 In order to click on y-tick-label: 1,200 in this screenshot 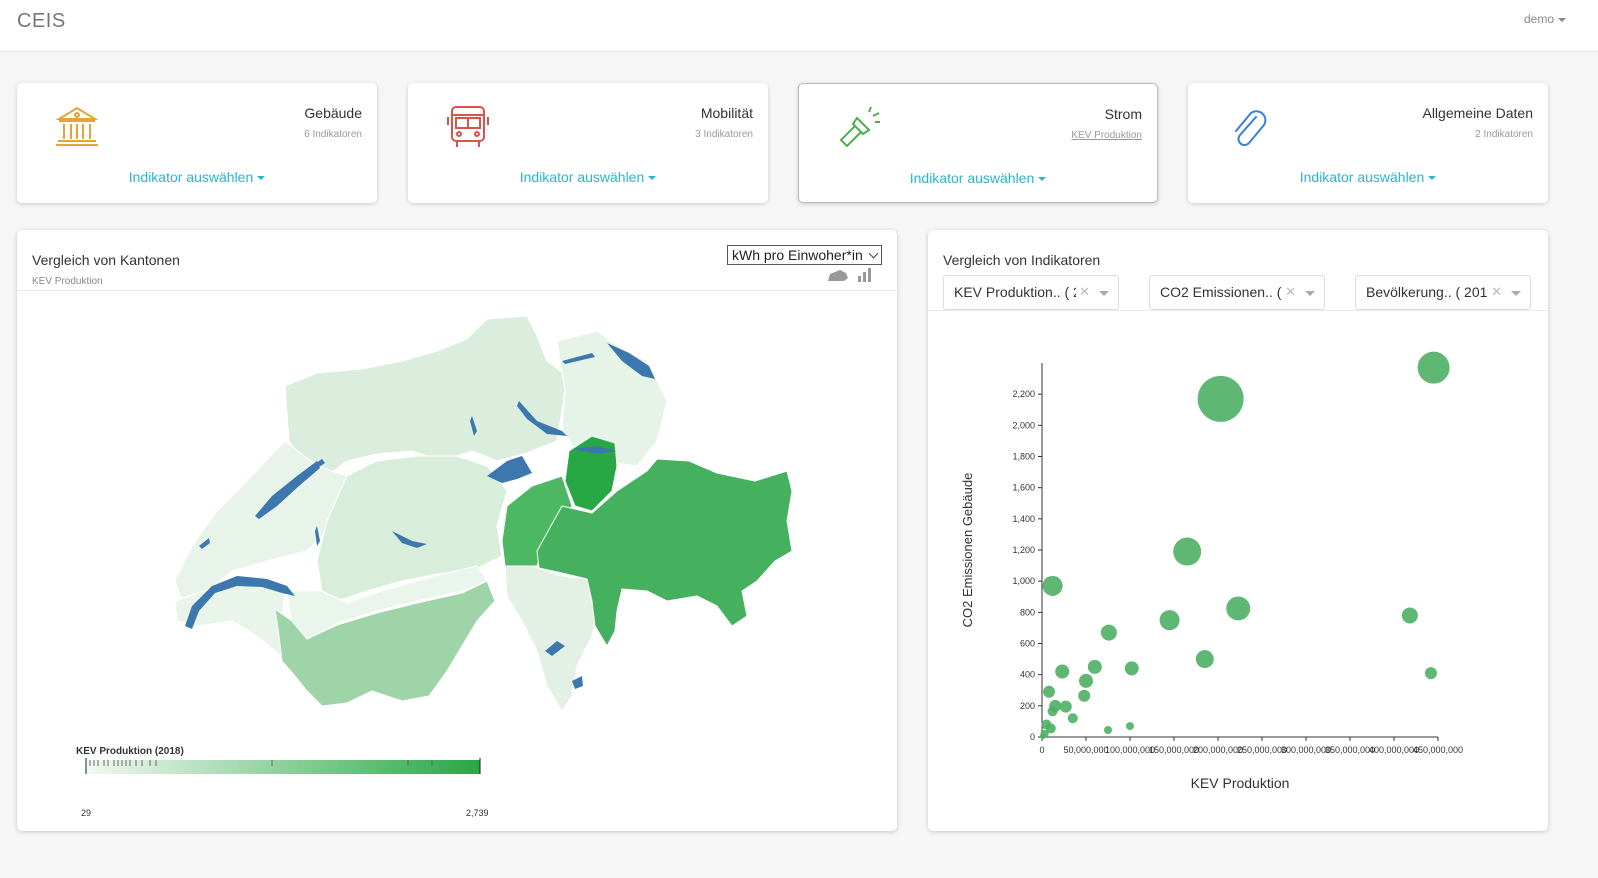, I will do `click(1023, 550)`.